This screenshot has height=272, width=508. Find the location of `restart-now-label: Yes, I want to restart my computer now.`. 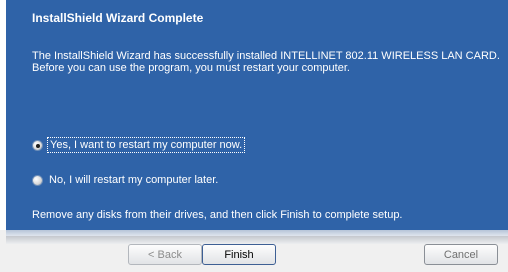

restart-now-label: Yes, I want to restart my computer now. is located at coordinates (146, 145).